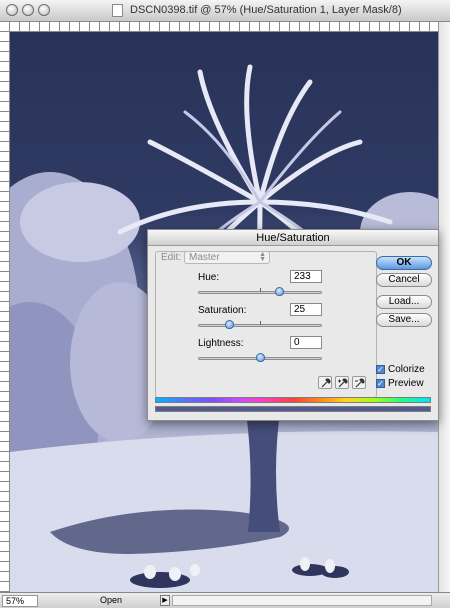  I want to click on ok-button: OK, so click(404, 263).